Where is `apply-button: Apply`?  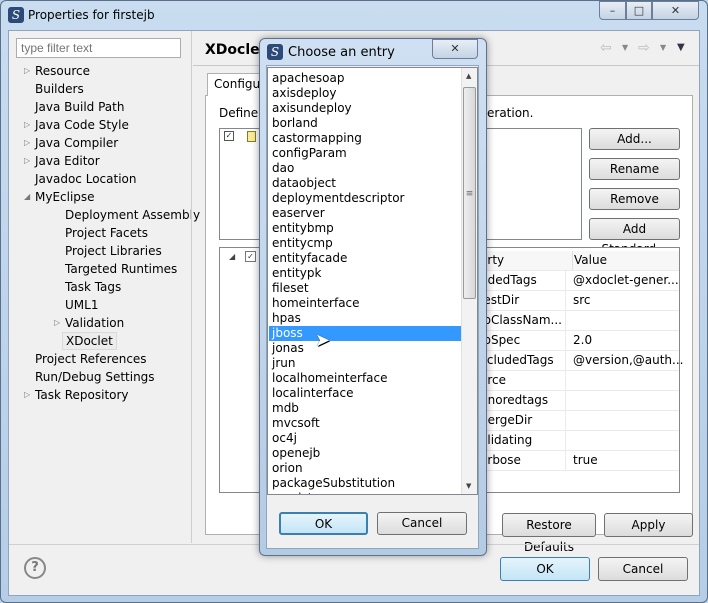
apply-button: Apply is located at coordinates (648, 525).